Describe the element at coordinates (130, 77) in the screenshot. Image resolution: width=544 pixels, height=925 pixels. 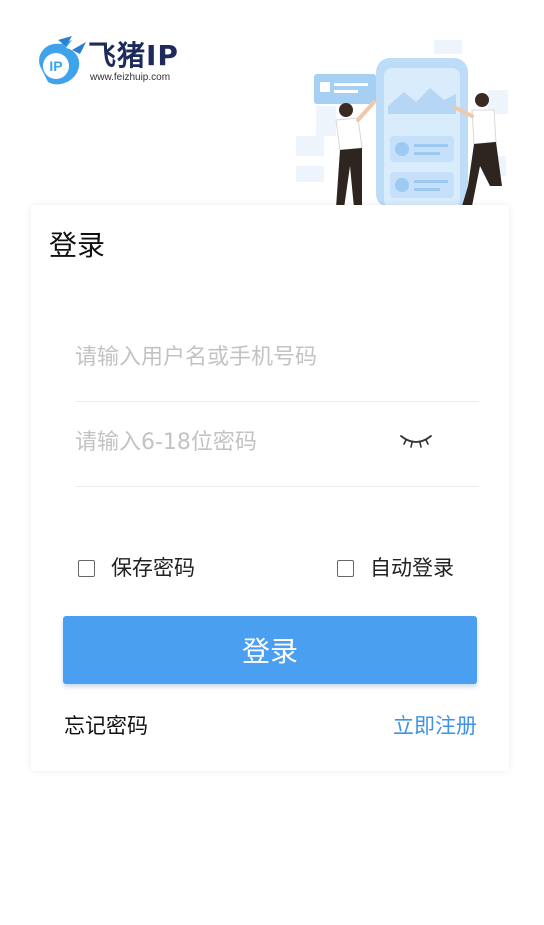
I see `brand-url: www.feizhuip.com` at that location.